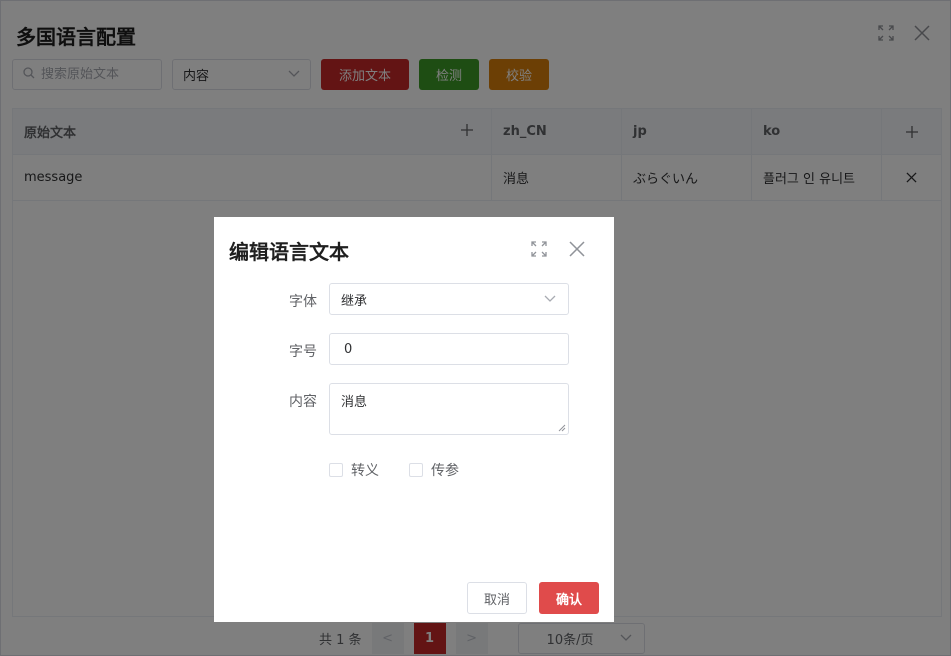  Describe the element at coordinates (449, 409) in the screenshot. I see `content-textarea: 消息` at that location.